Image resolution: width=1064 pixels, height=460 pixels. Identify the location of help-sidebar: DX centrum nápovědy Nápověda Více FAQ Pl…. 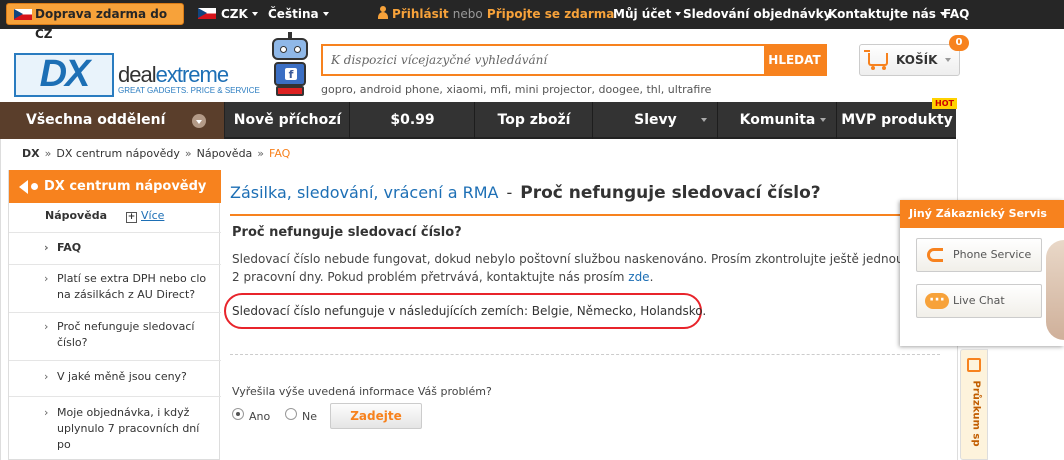
(114, 315).